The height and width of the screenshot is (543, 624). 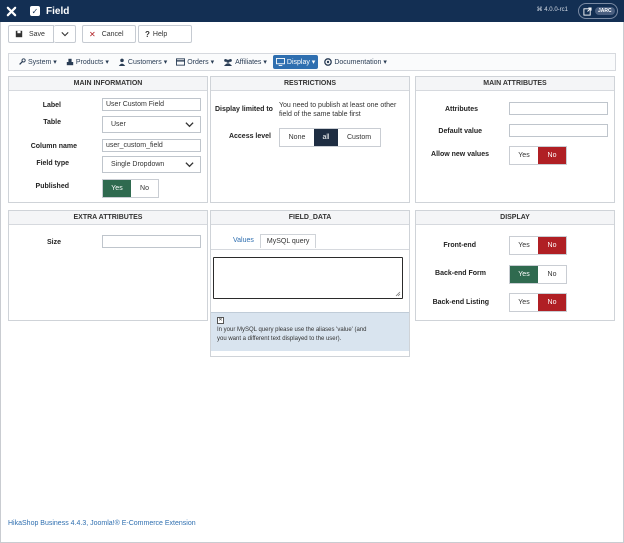 What do you see at coordinates (108, 265) in the screenshot?
I see `extra-attributes-panel: EXTRA ATTRIBUTES Size` at bounding box center [108, 265].